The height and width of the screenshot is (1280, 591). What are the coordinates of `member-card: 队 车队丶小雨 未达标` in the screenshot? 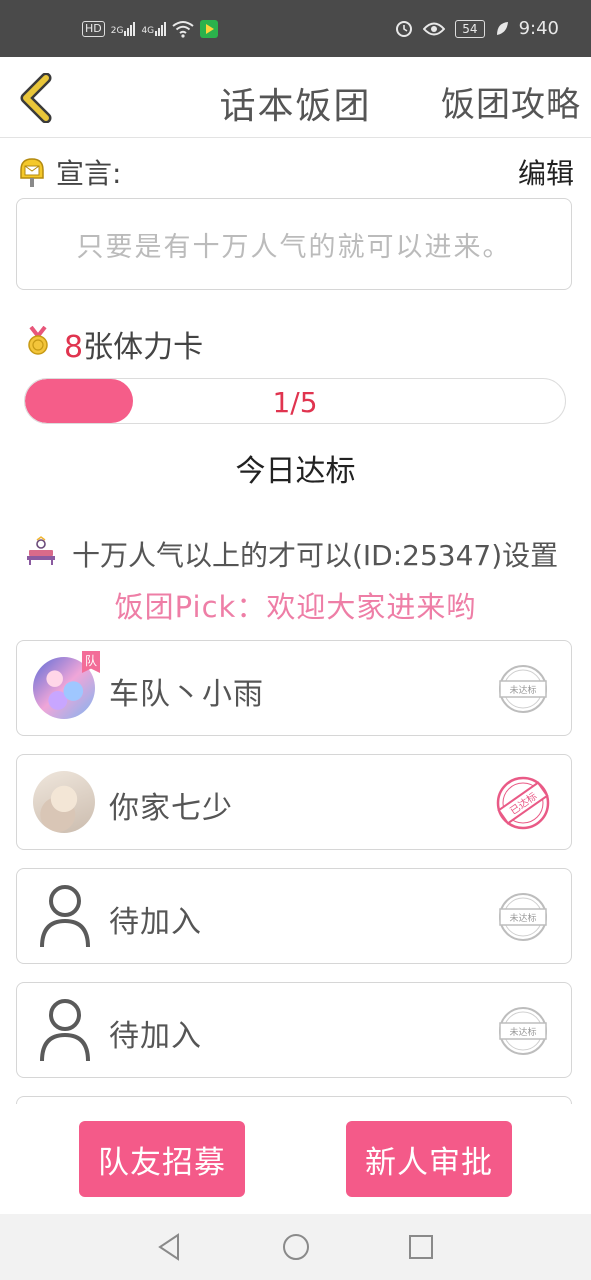 It's located at (294, 688).